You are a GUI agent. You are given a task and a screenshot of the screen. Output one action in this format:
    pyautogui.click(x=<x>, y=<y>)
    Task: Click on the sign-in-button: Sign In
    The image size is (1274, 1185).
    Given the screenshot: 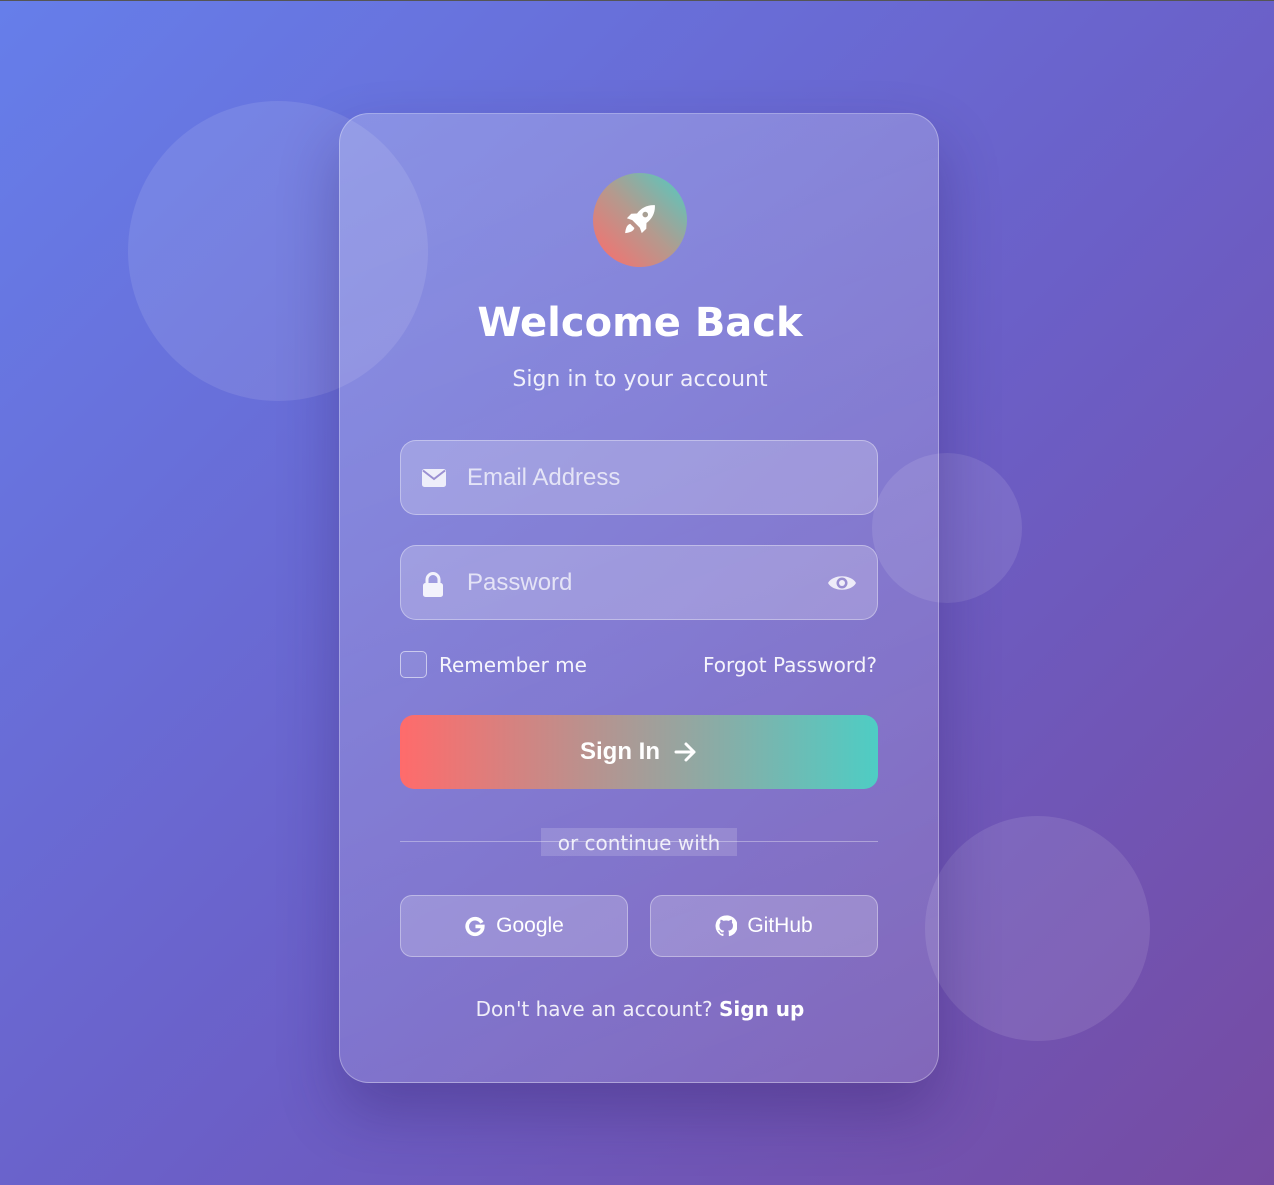 What is the action you would take?
    pyautogui.click(x=639, y=752)
    